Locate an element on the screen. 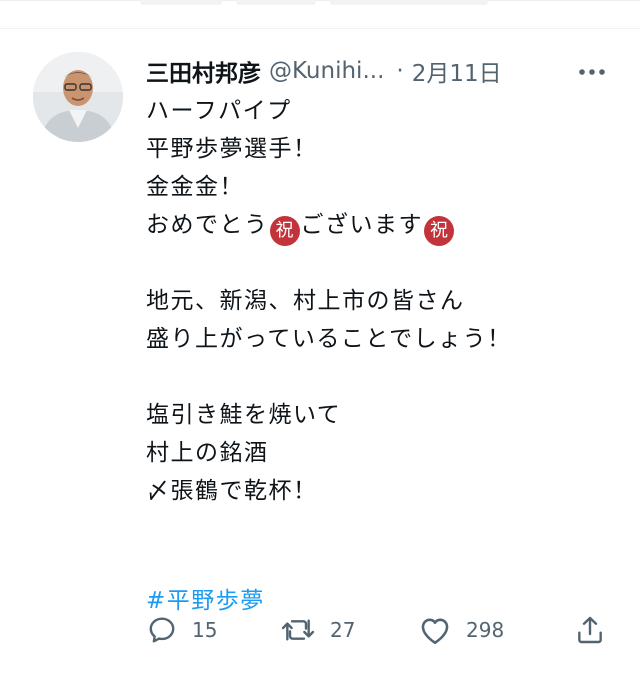  tweet-date: 2月11日 is located at coordinates (457, 71).